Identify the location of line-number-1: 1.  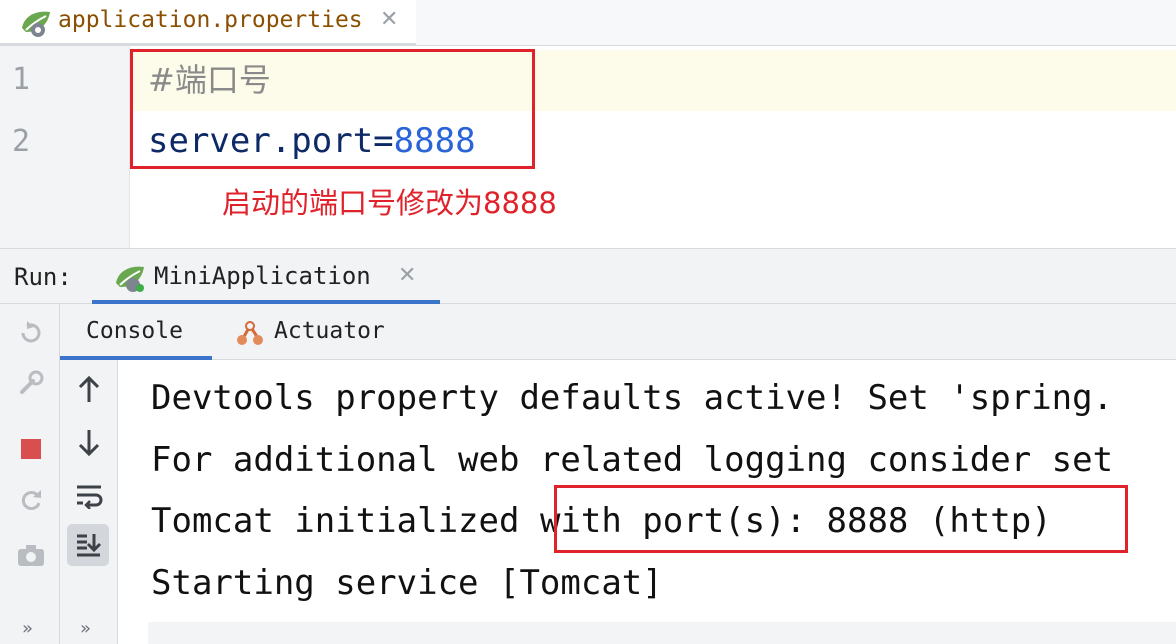
(21, 79).